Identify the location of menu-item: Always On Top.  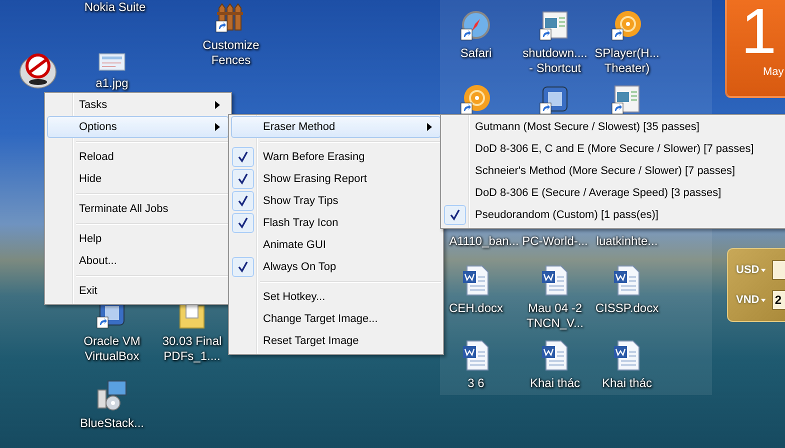
(336, 267).